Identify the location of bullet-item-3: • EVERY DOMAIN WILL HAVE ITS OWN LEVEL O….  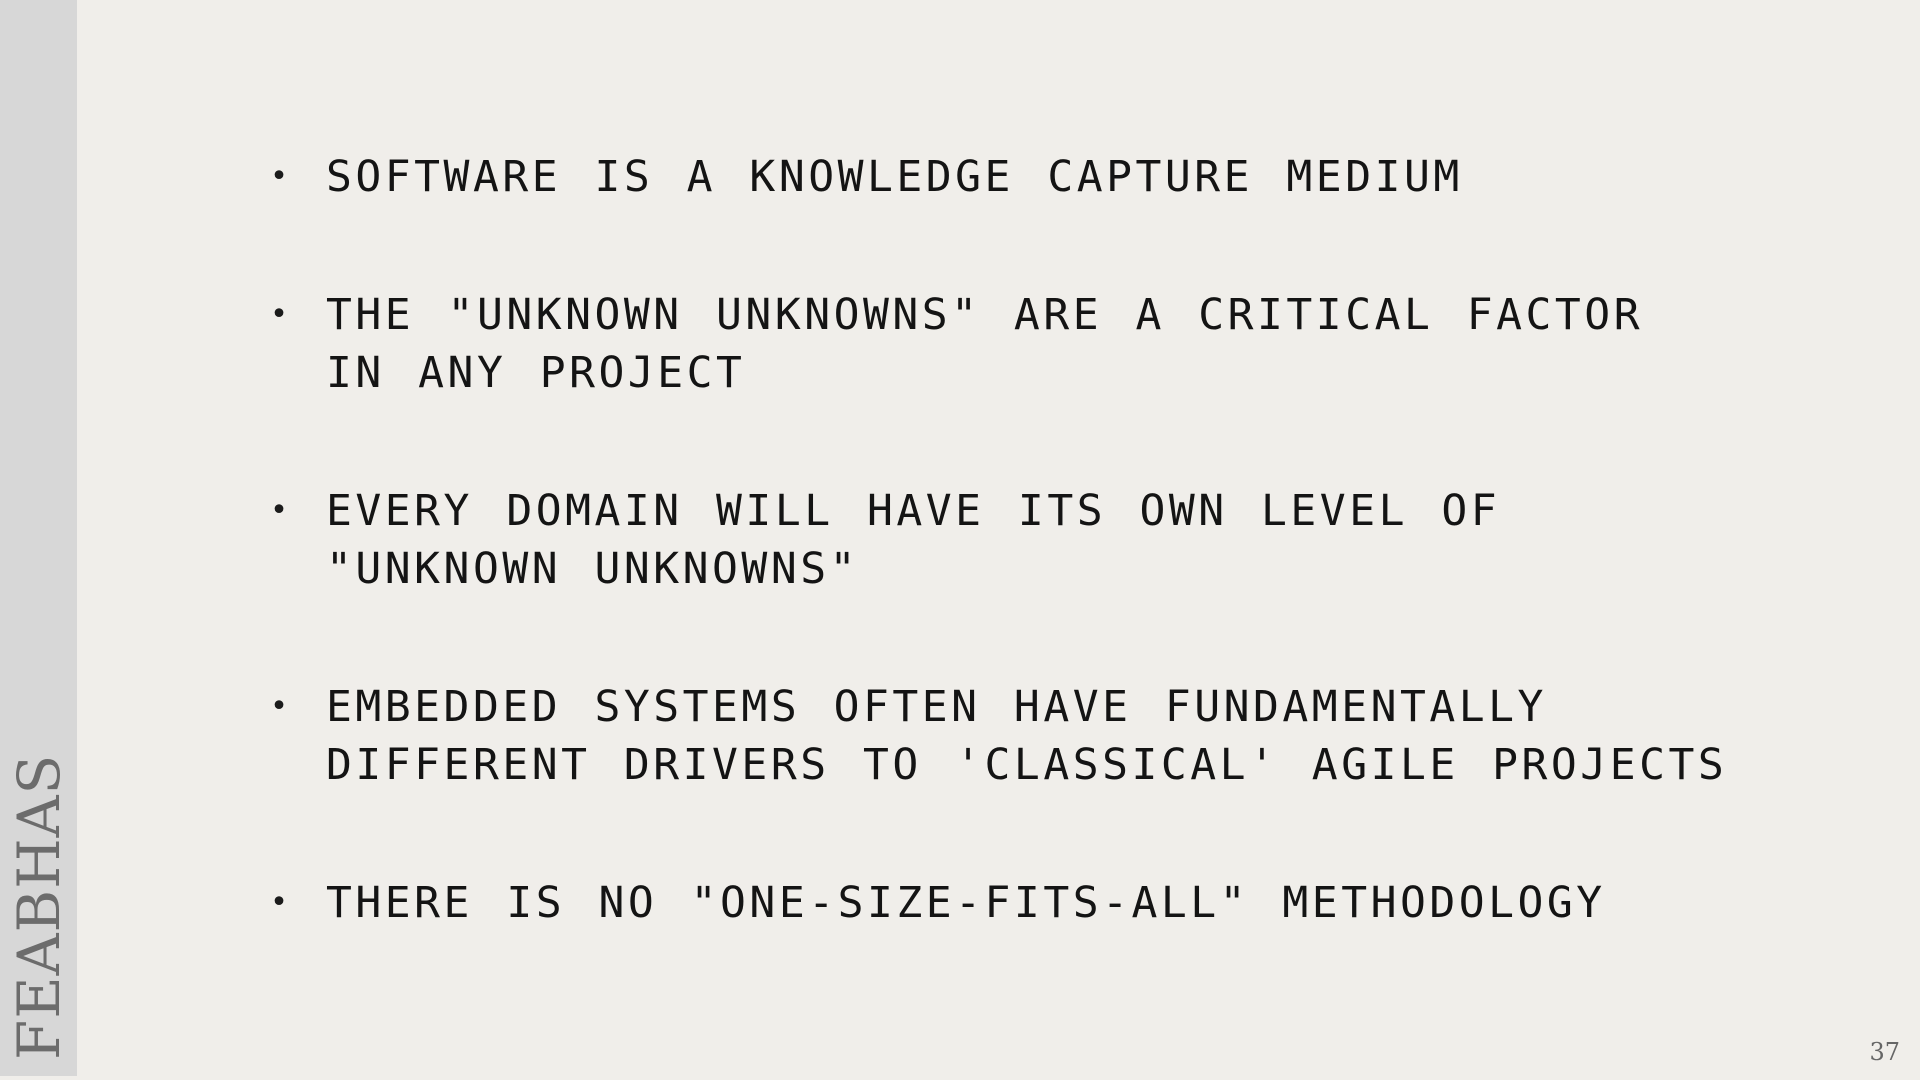
(1000, 540).